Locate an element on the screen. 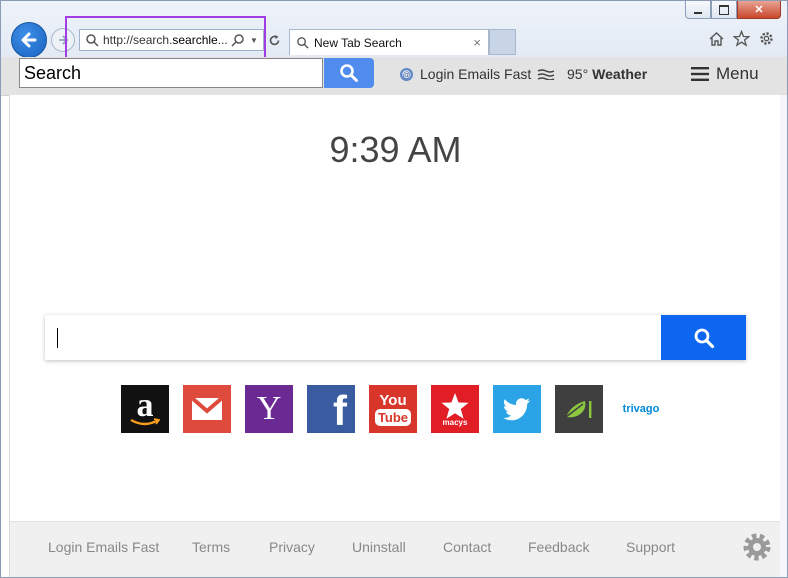 This screenshot has height=578, width=788. main-search-input is located at coordinates (353, 337).